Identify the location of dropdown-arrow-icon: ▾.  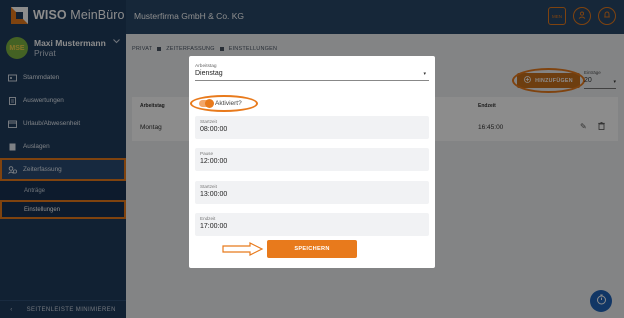
(424, 74).